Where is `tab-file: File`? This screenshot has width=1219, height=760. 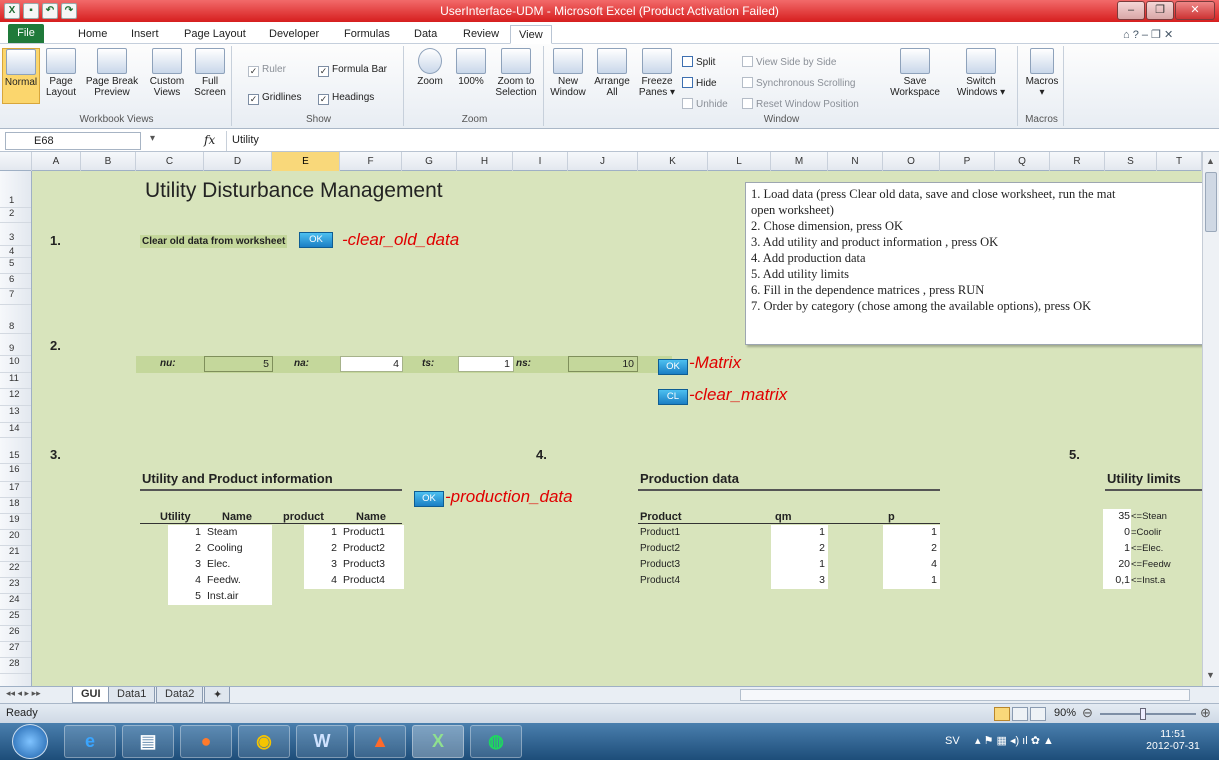
tab-file: File is located at coordinates (26, 33).